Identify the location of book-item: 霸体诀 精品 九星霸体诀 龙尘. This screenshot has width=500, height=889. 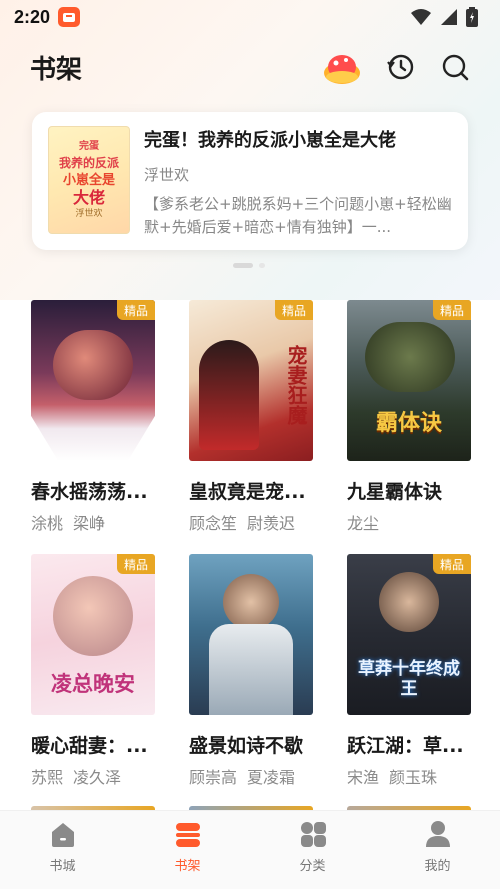
(409, 417).